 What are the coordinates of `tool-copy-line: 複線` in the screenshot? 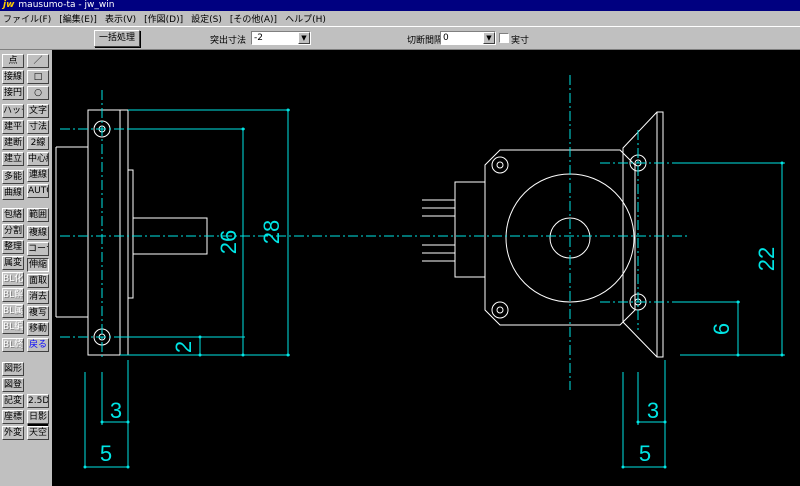 It's located at (38, 233).